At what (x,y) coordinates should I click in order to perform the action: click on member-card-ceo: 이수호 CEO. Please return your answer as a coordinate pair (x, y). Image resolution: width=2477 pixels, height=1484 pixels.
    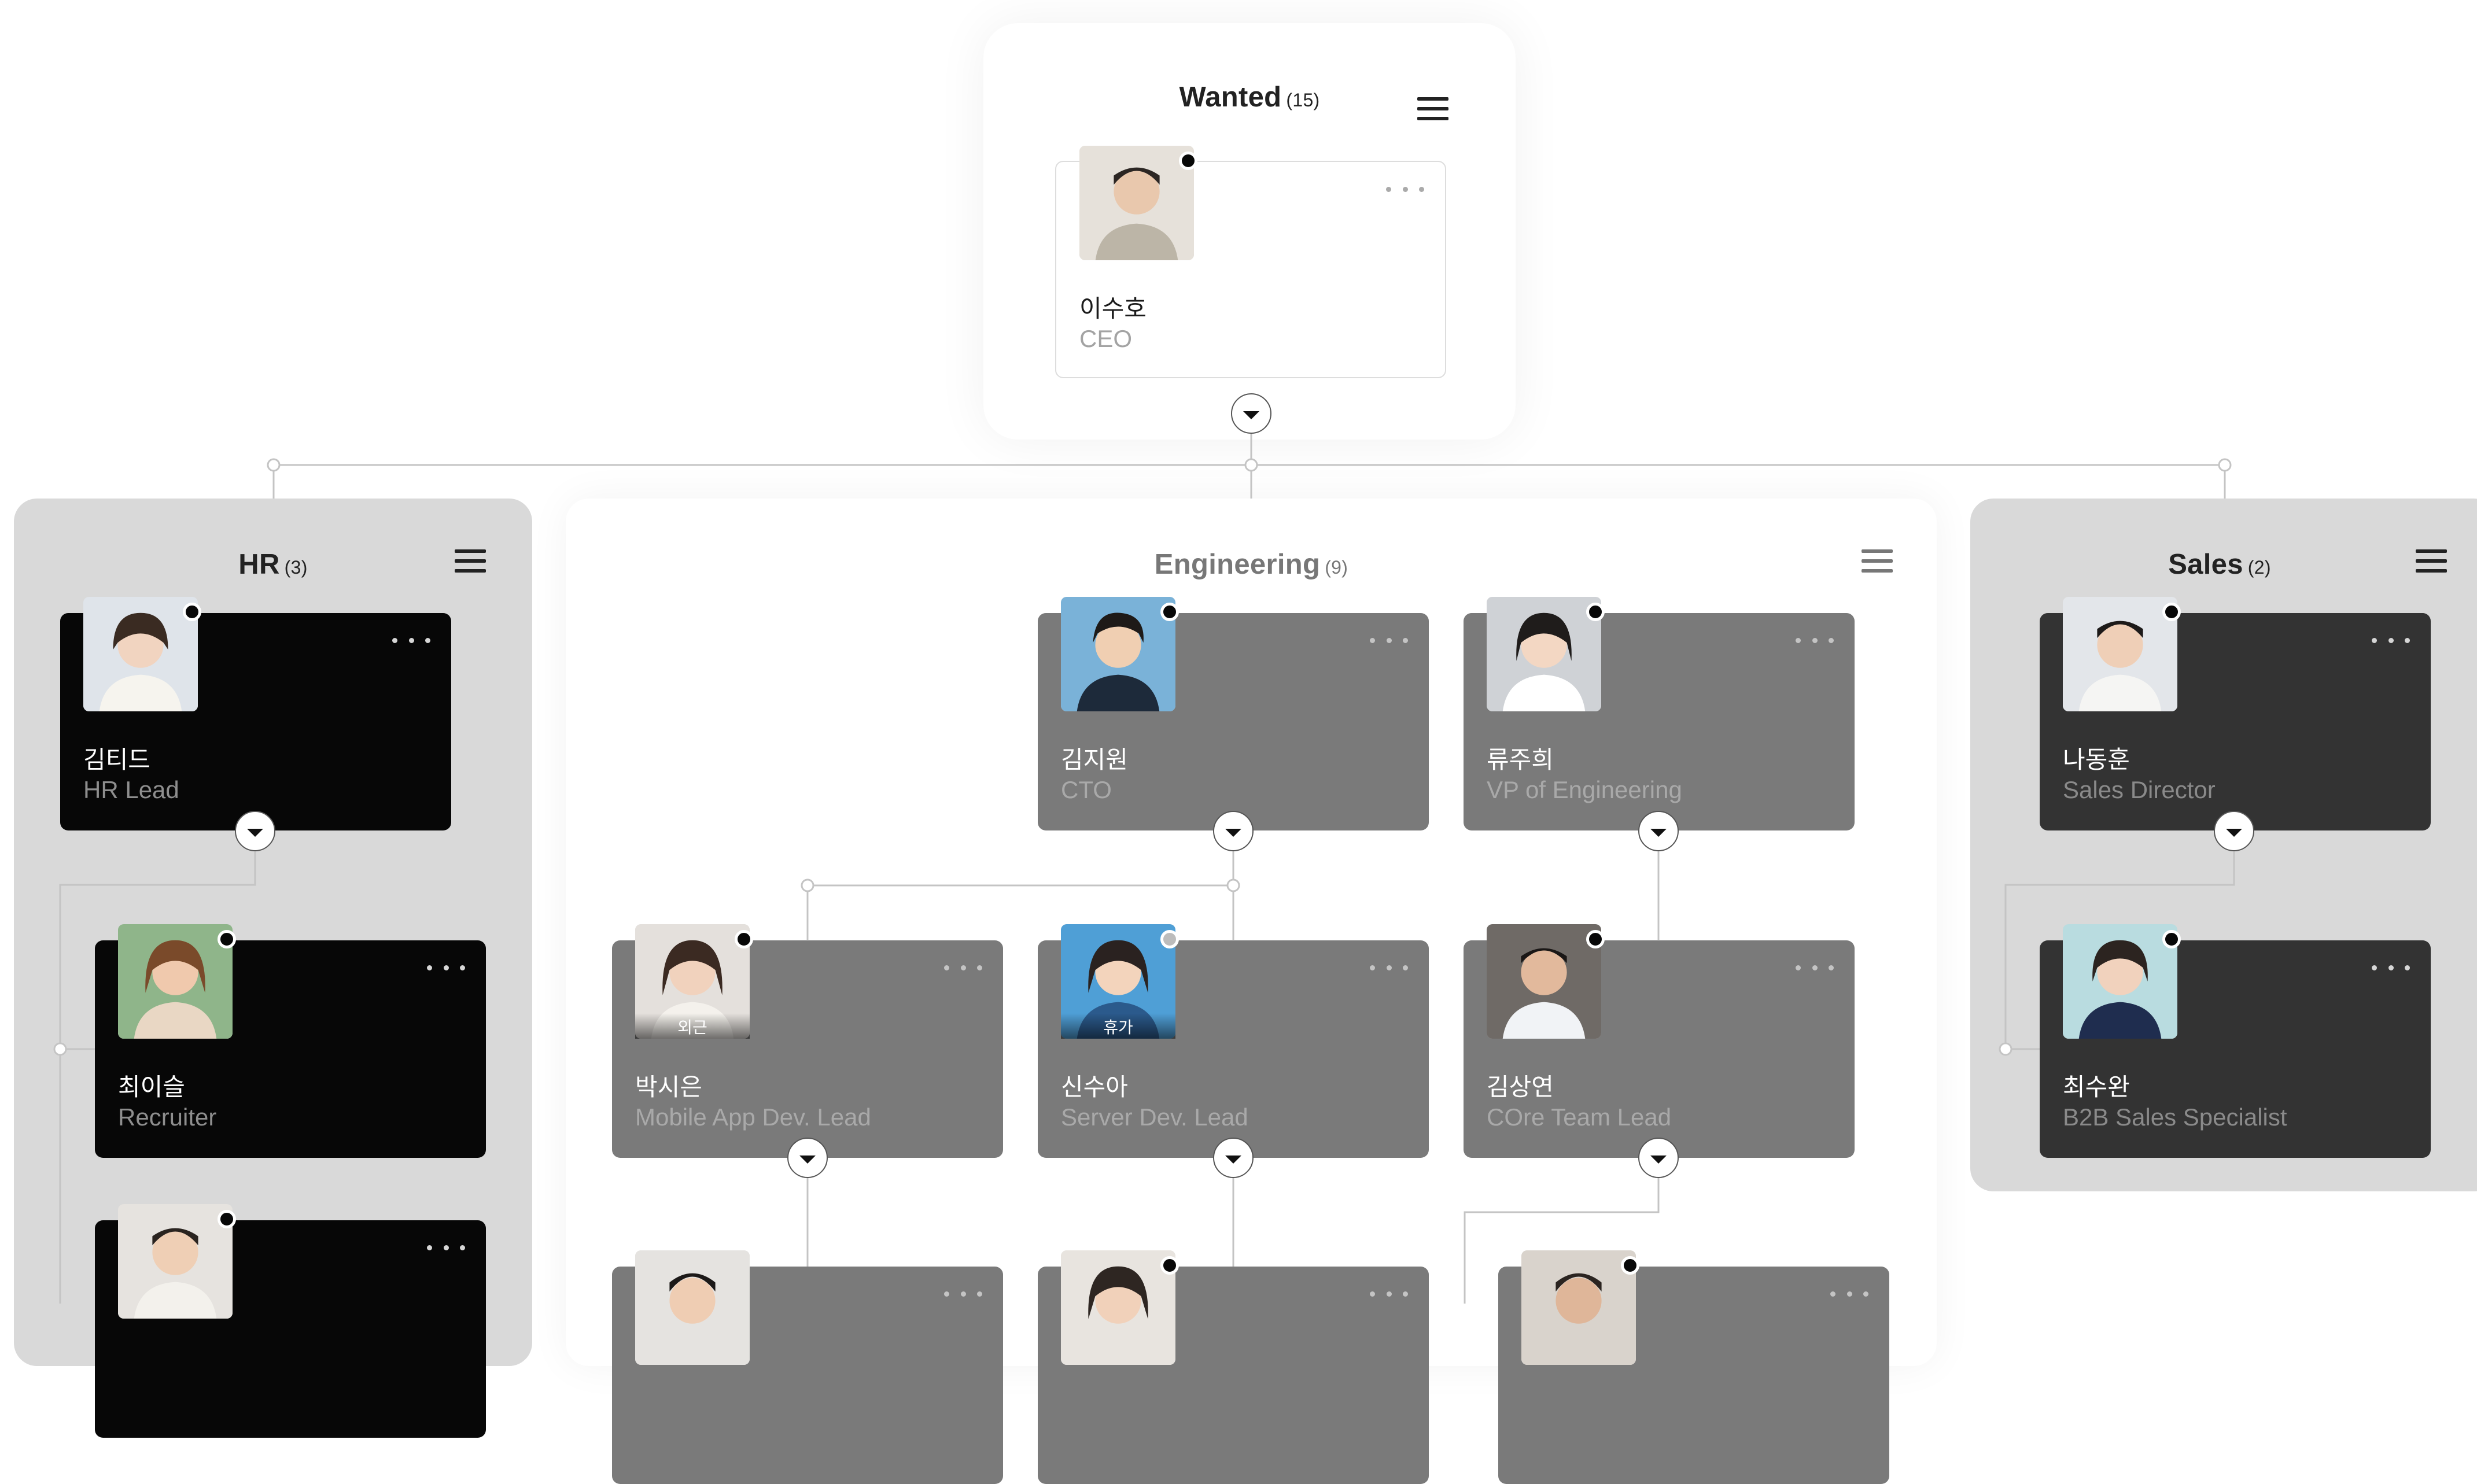
    Looking at the image, I should click on (1250, 262).